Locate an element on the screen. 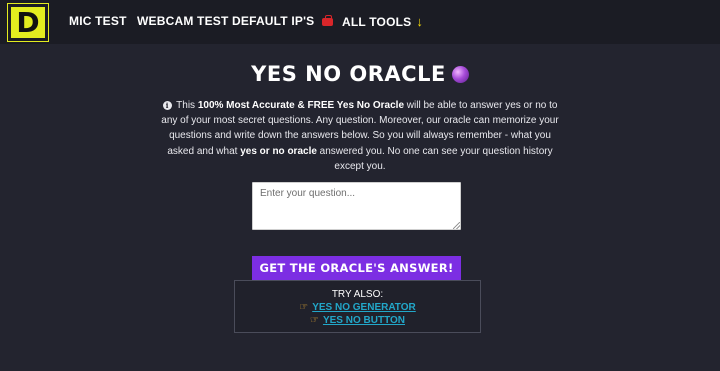 The height and width of the screenshot is (371, 720). arrow-down-icon: ↓ is located at coordinates (420, 21).